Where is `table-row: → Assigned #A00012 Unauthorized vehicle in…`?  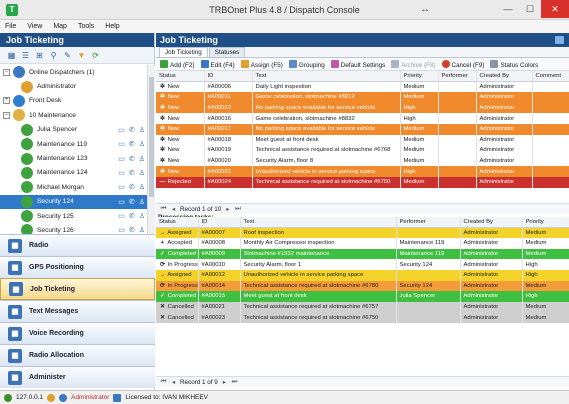 table-row: → Assigned #A00012 Unauthorized vehicle in… is located at coordinates (362, 275).